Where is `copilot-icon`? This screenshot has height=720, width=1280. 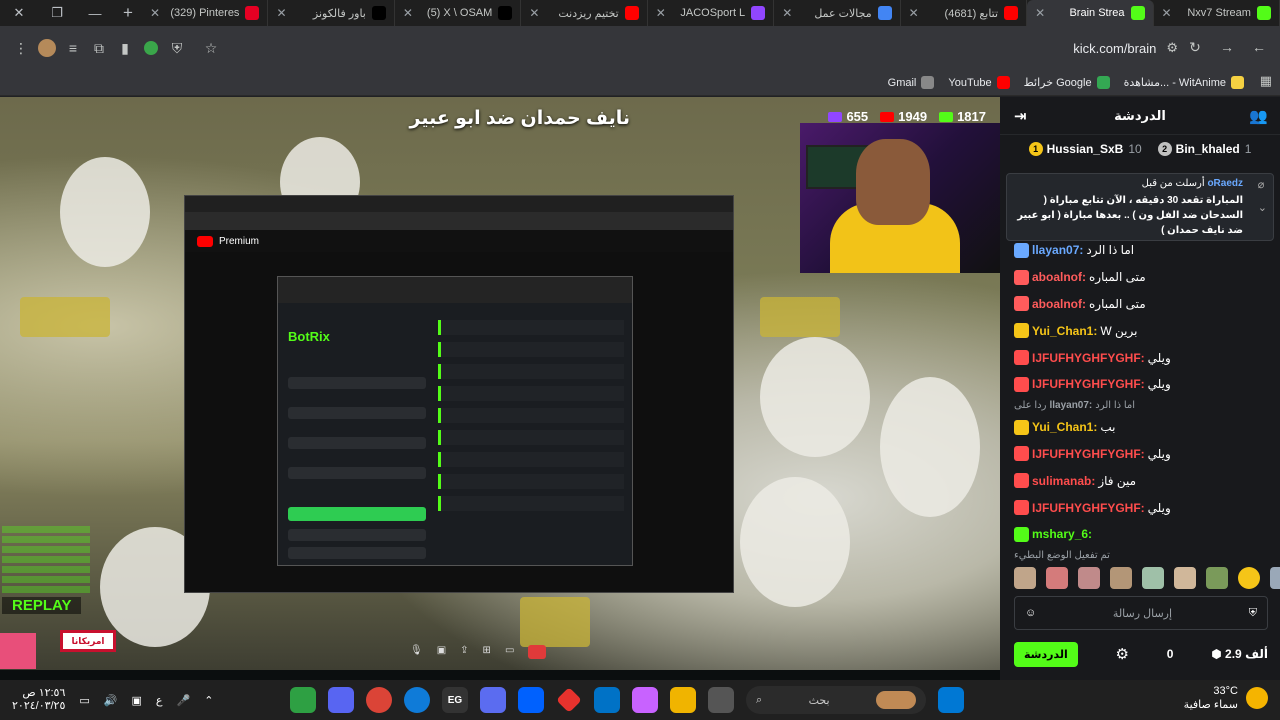
copilot-icon is located at coordinates (645, 700).